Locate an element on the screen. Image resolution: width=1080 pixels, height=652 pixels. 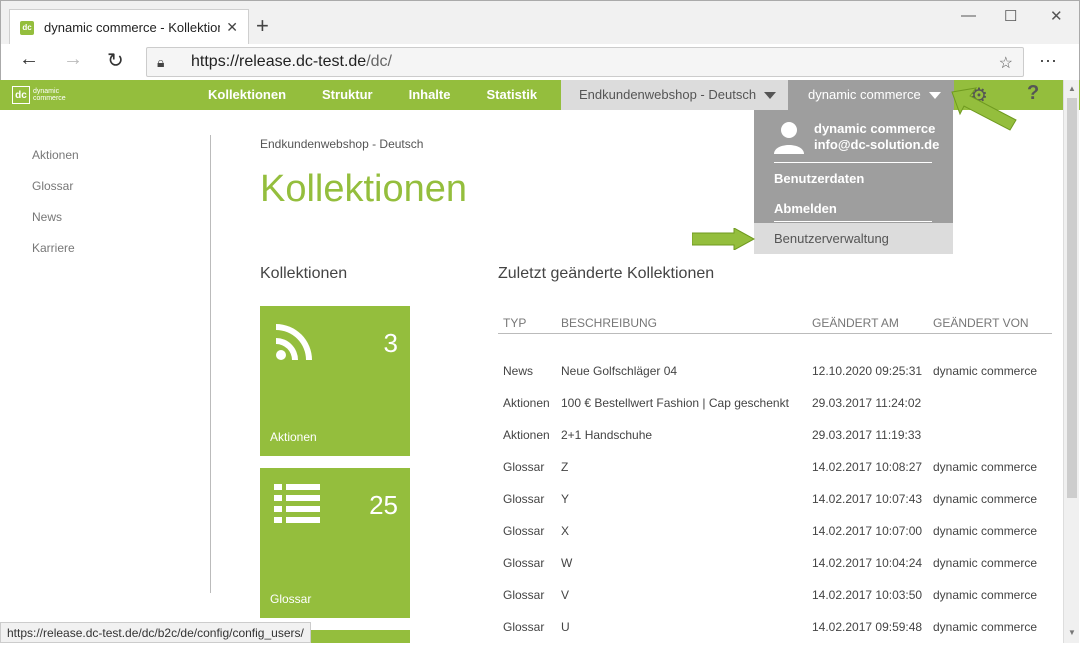
user-email: info@dc-solution.de is located at coordinates (877, 144).